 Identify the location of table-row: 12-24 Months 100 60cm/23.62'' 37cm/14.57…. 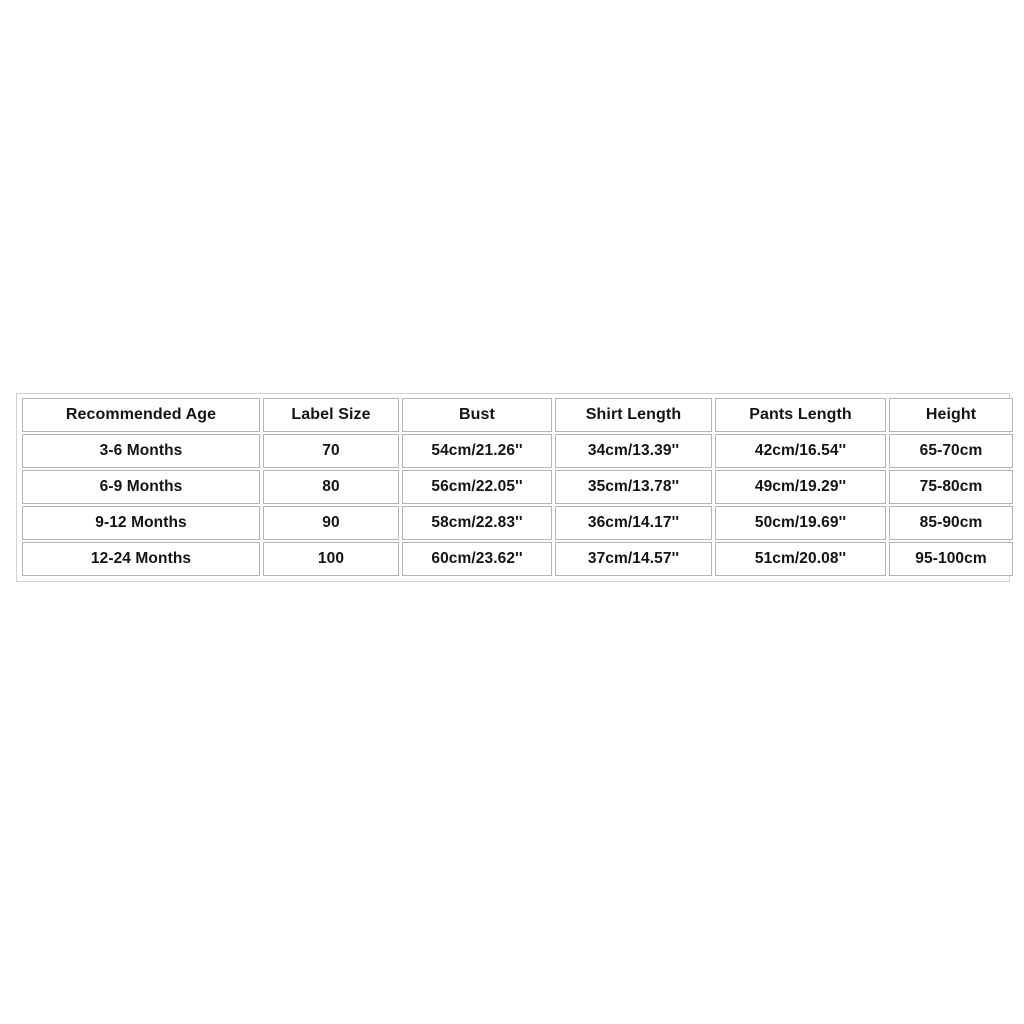
(517, 559).